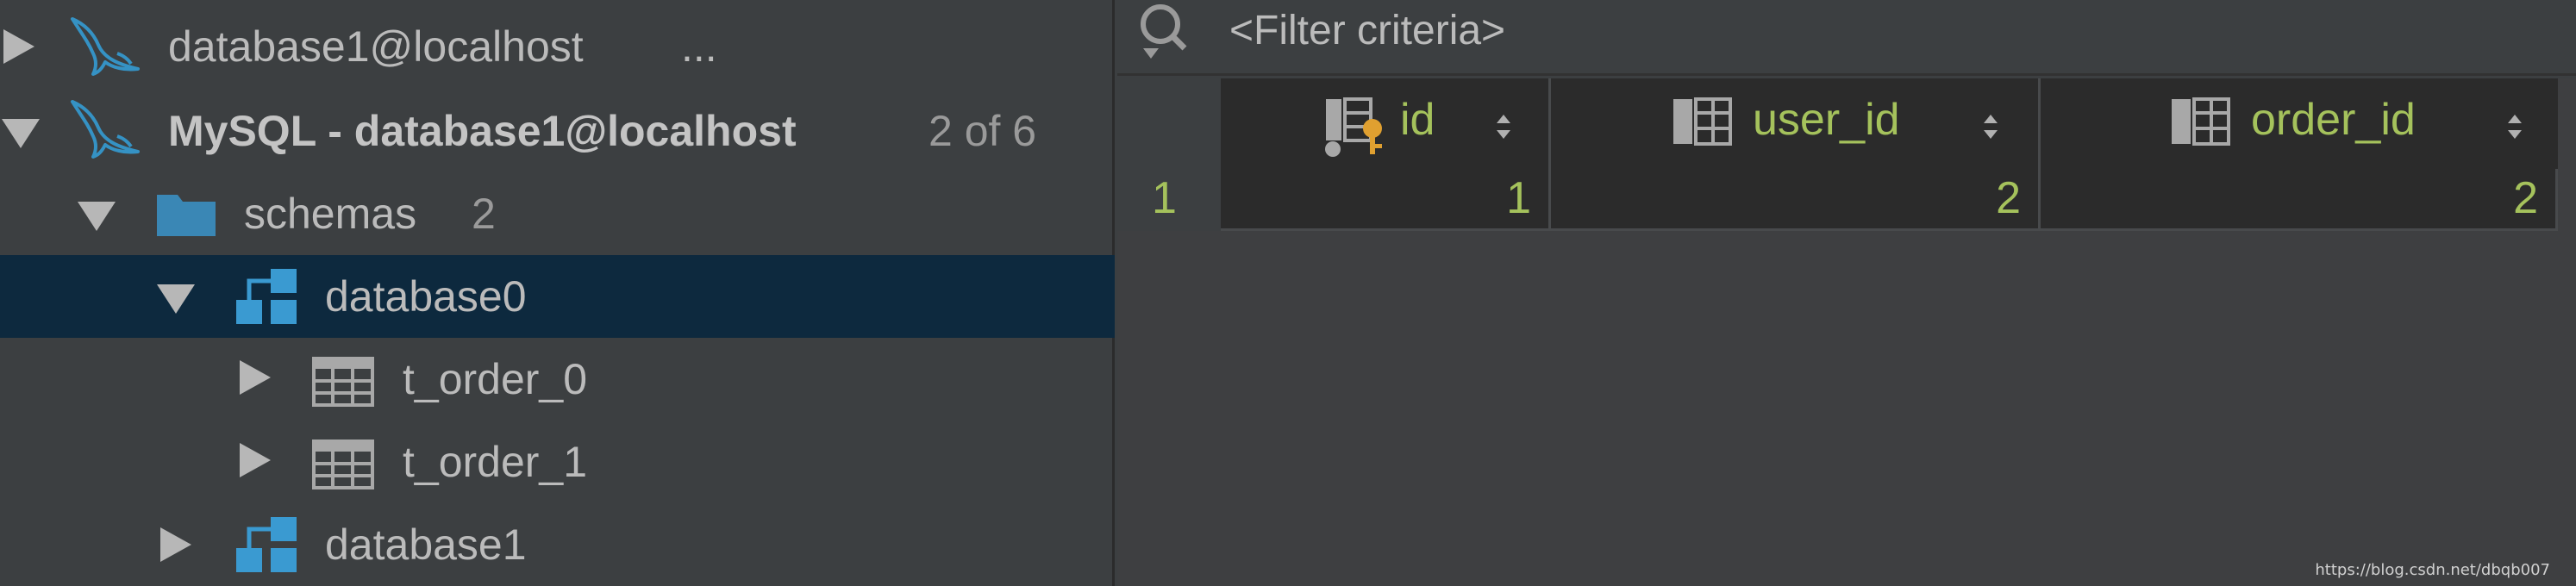 This screenshot has height=586, width=2576. What do you see at coordinates (1796, 200) in the screenshot?
I see `table-cell-user-id: 2` at bounding box center [1796, 200].